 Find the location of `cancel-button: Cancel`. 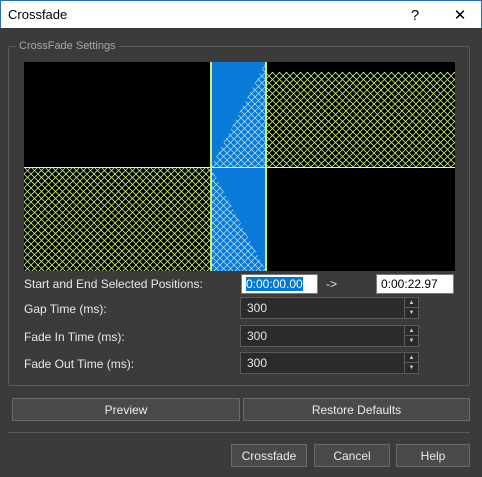

cancel-button: Cancel is located at coordinates (352, 455).